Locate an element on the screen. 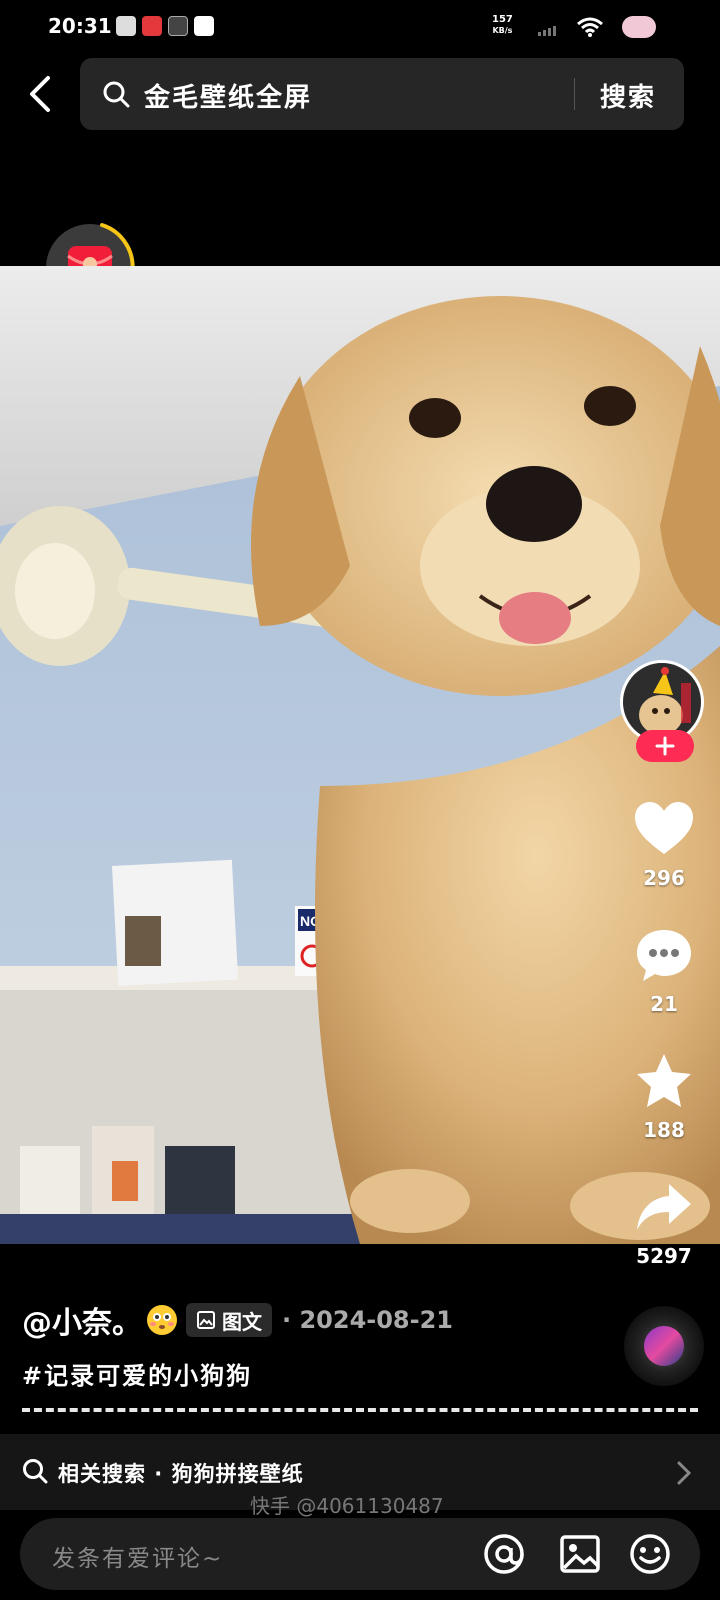  watermark: 快手 @4061130487 is located at coordinates (347, 1506).